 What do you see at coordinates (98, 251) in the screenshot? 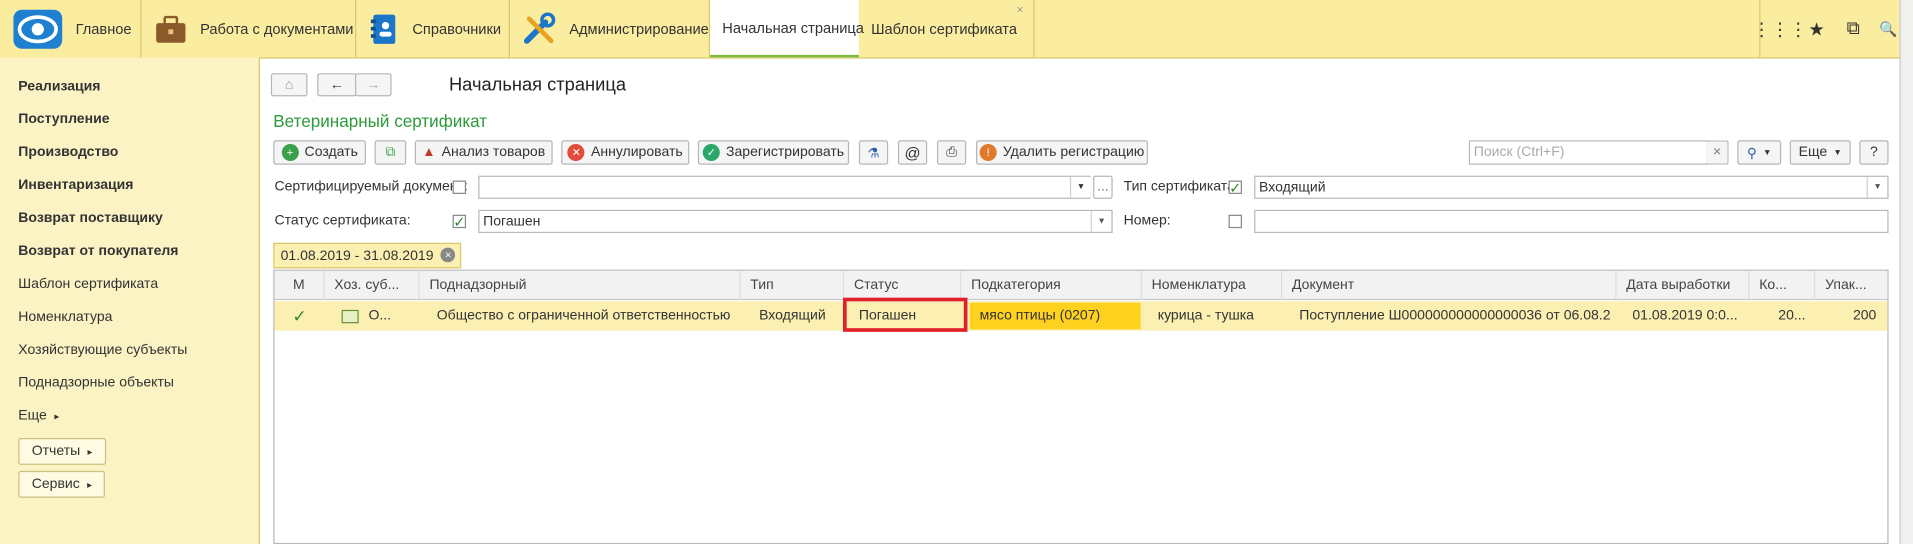
I see `sidebar-item-return-from-customer: Возврат от покупателя` at bounding box center [98, 251].